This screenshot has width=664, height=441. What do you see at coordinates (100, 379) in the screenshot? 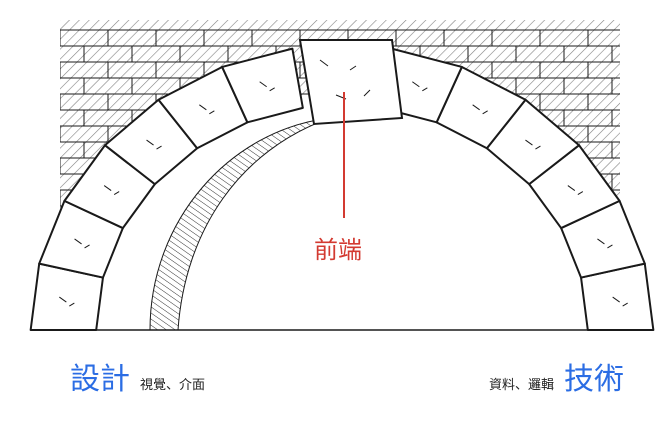
I see `left-label-title: 設計` at bounding box center [100, 379].